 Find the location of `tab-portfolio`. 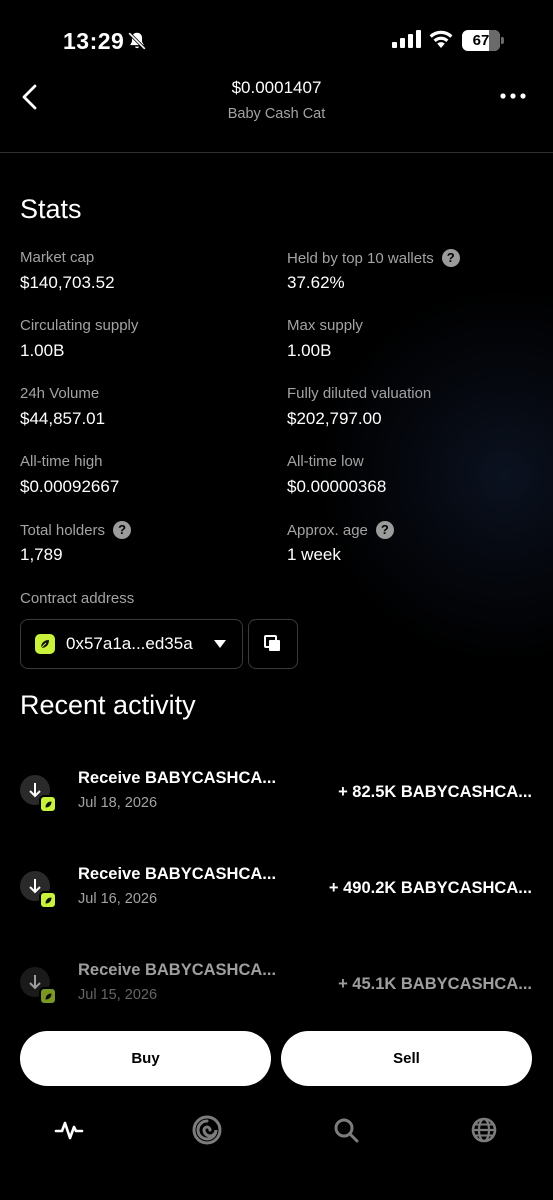

tab-portfolio is located at coordinates (207, 1130).